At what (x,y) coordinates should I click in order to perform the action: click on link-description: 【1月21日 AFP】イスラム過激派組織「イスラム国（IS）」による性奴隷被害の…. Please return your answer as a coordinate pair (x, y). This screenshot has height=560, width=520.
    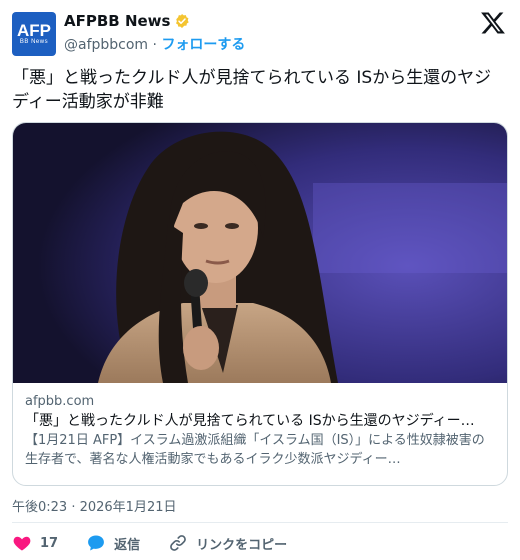
    Looking at the image, I should click on (255, 450).